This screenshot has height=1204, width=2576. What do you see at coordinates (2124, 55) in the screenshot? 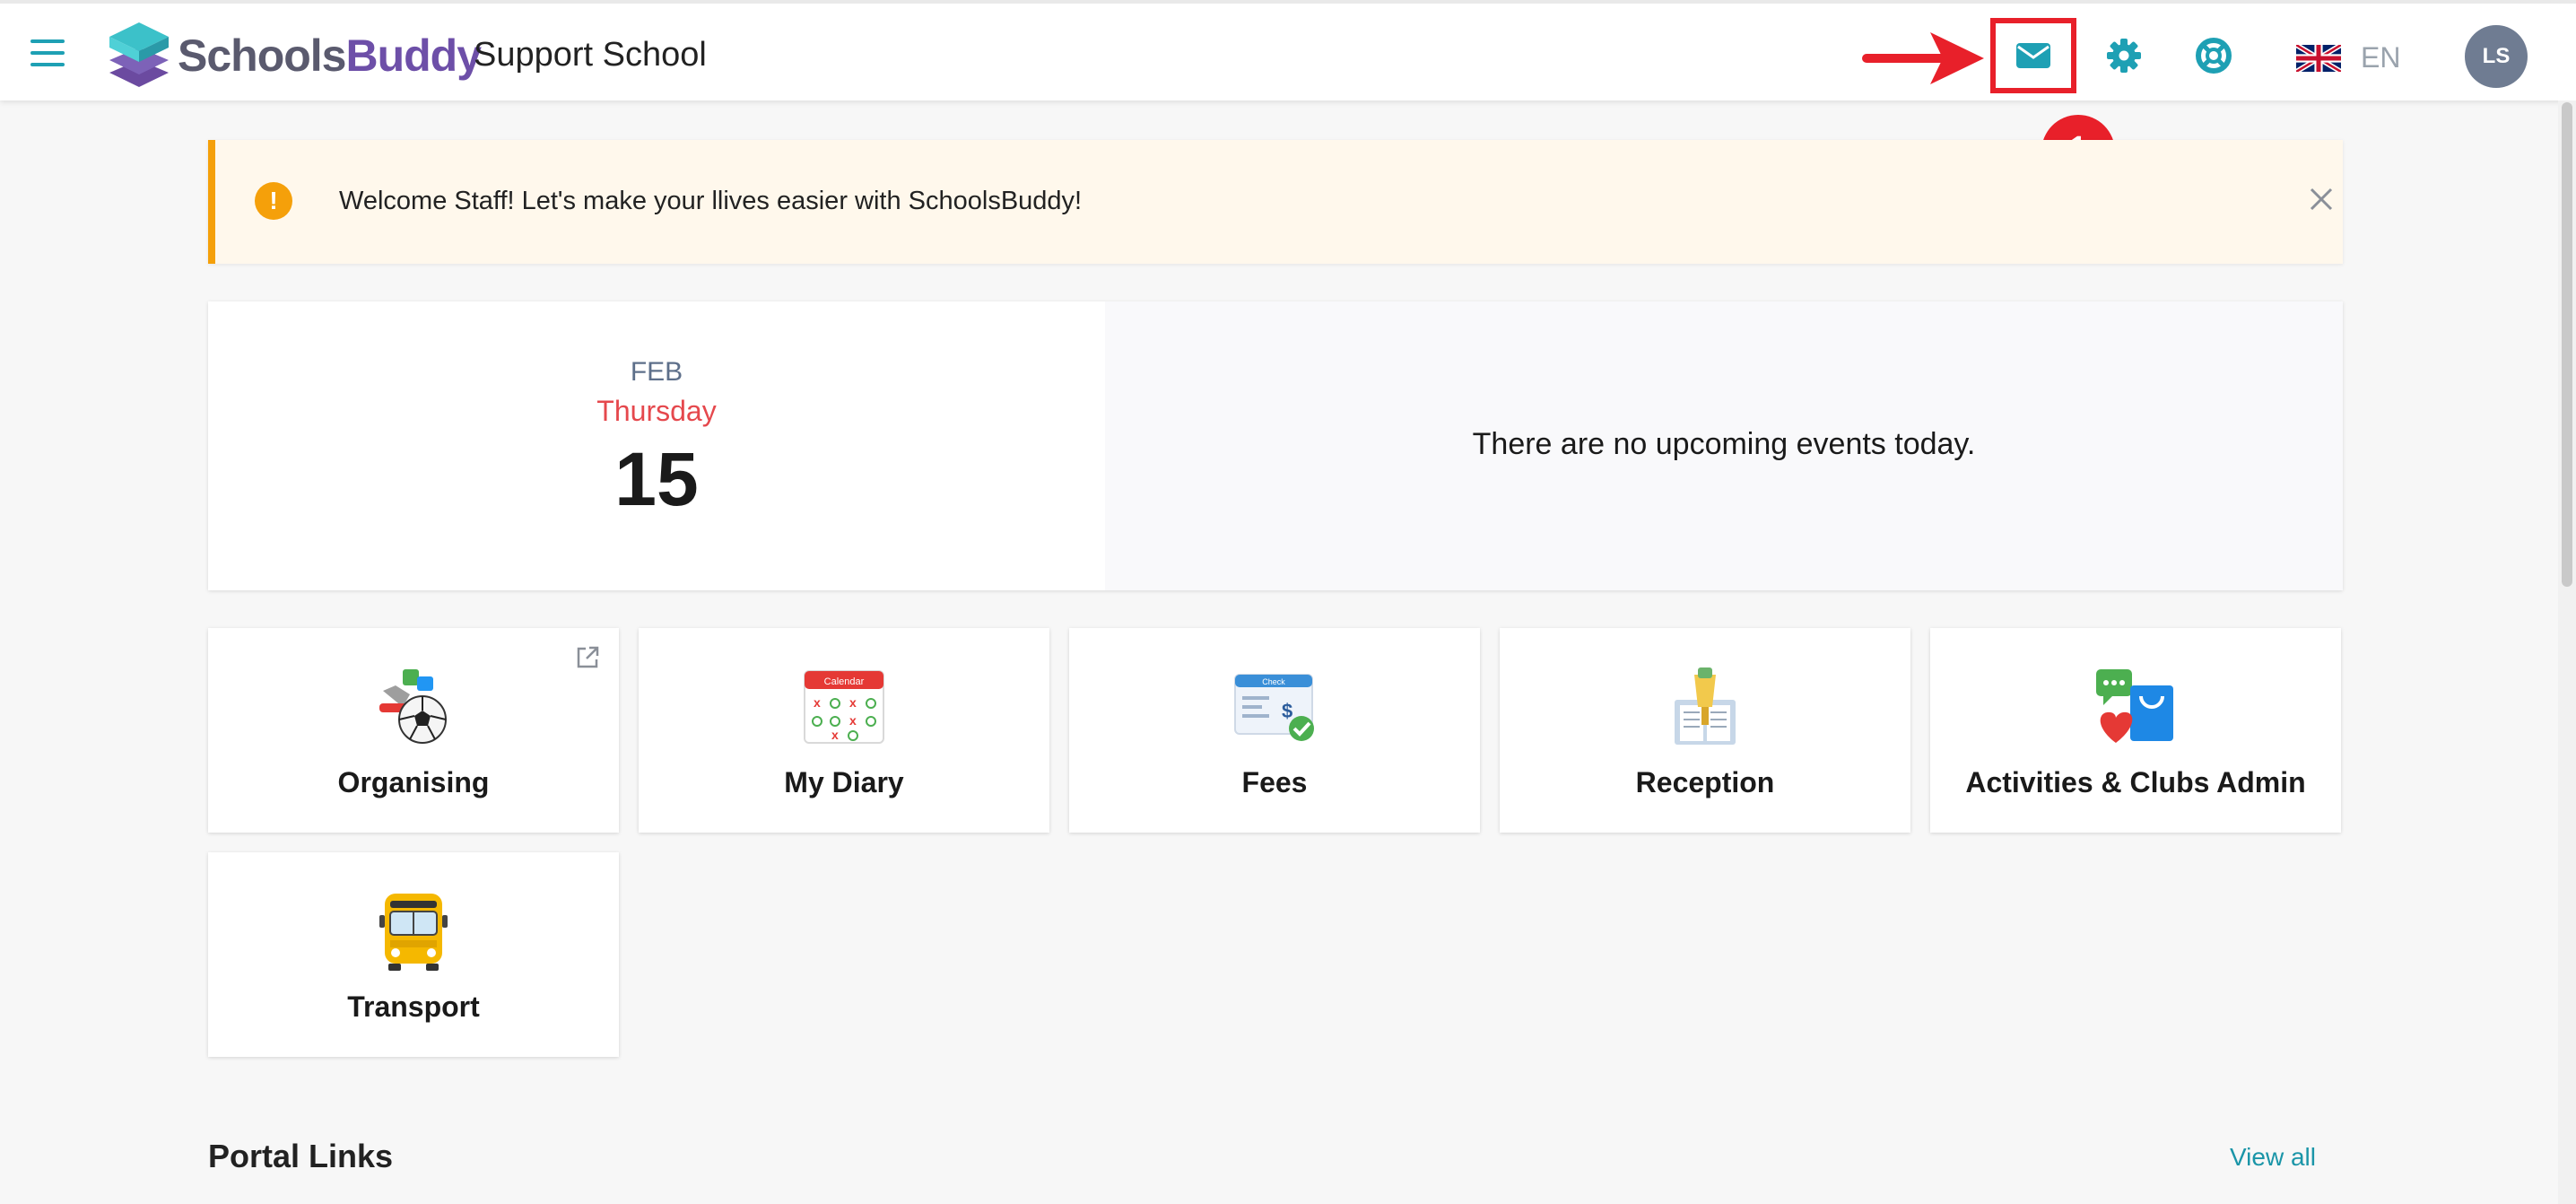
I see `gear-icon` at bounding box center [2124, 55].